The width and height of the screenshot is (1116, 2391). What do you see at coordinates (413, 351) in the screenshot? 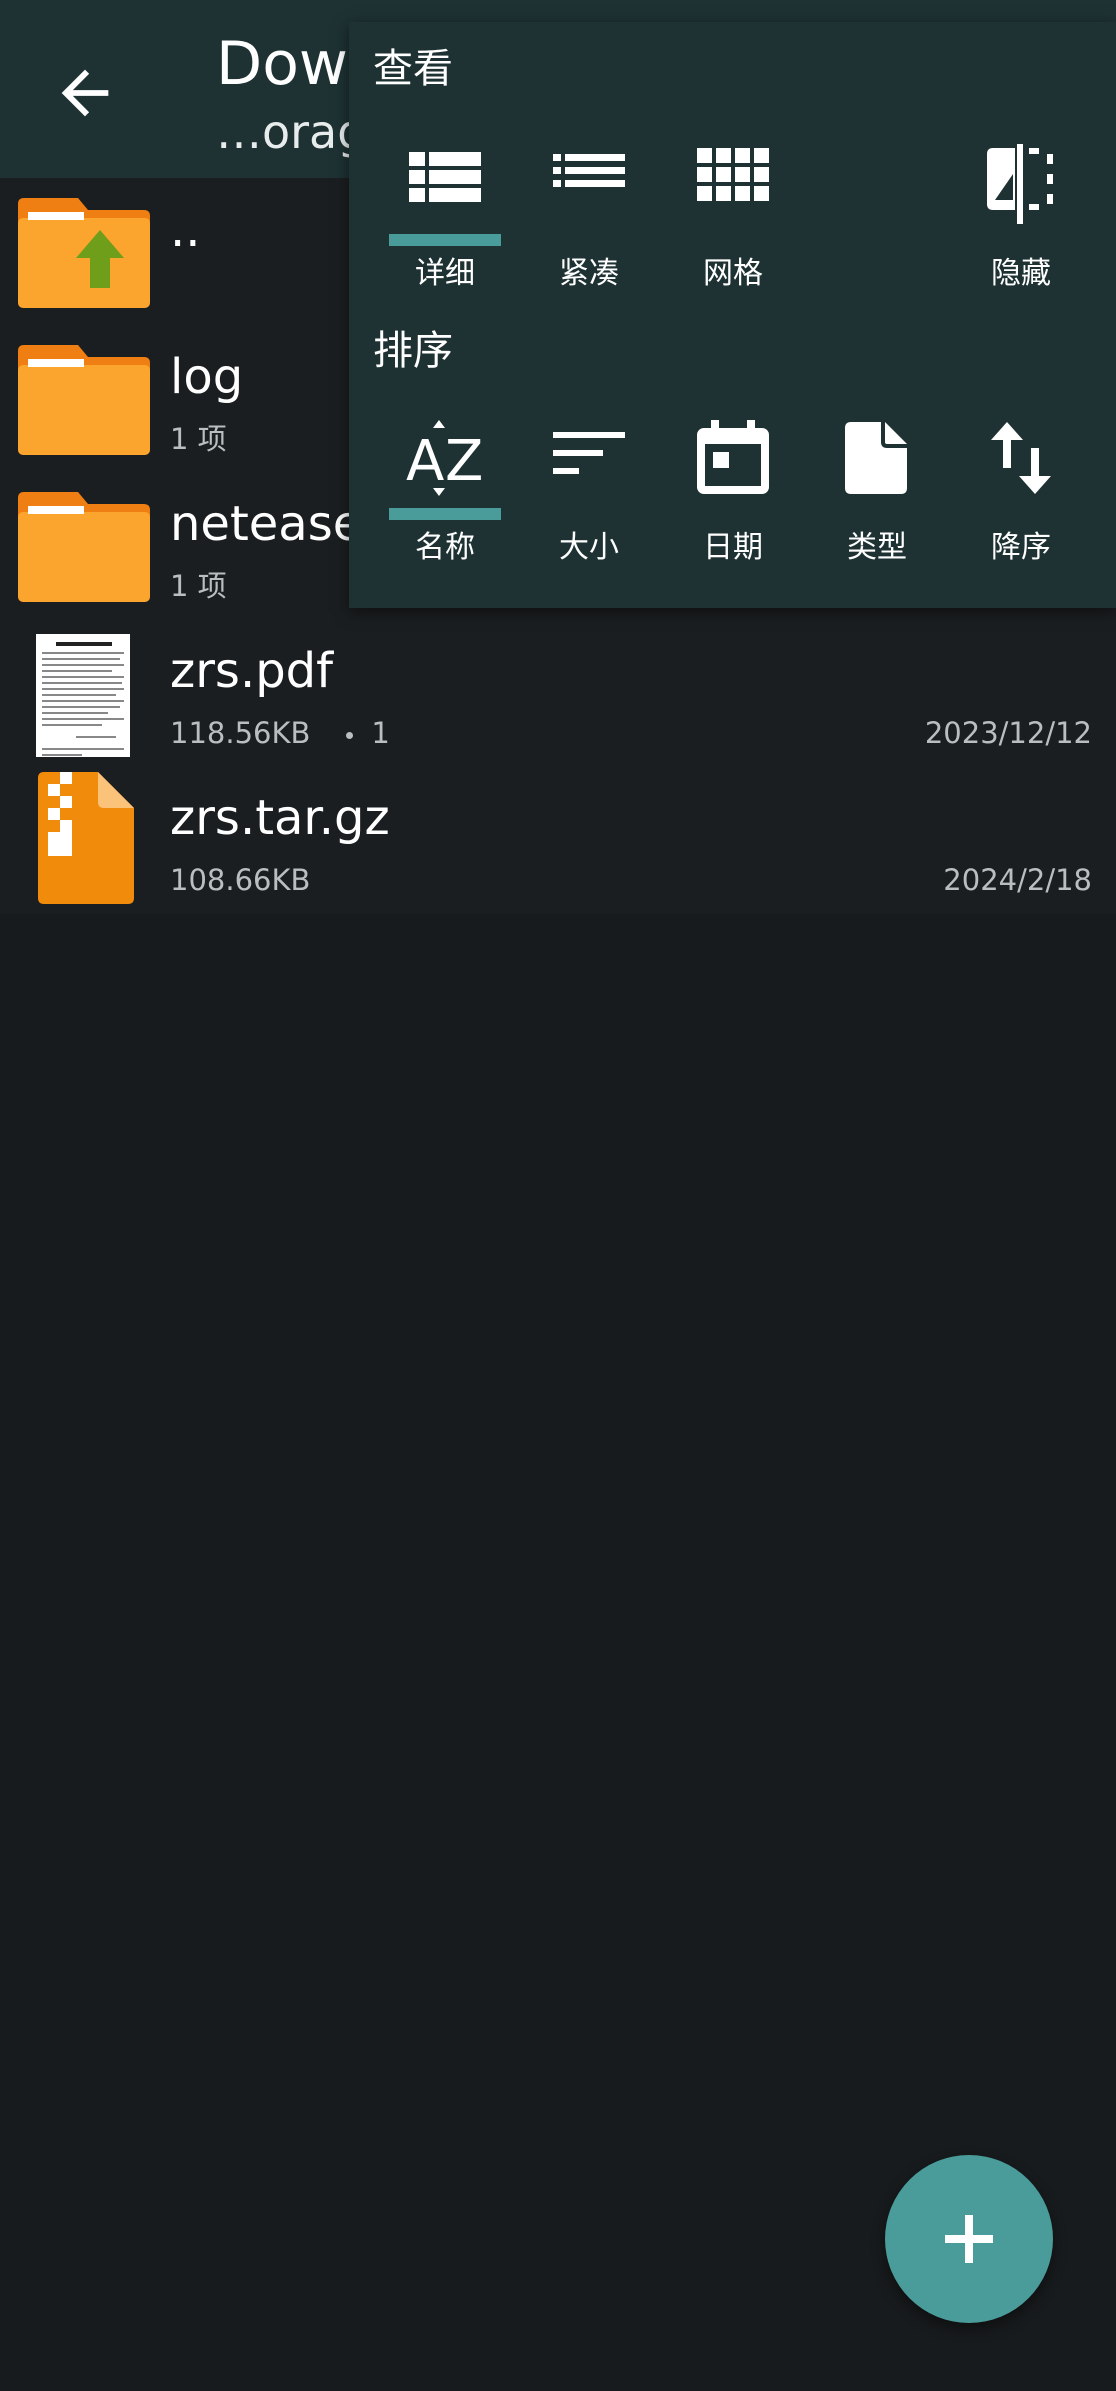
I see `sort-section-title: 排序` at bounding box center [413, 351].